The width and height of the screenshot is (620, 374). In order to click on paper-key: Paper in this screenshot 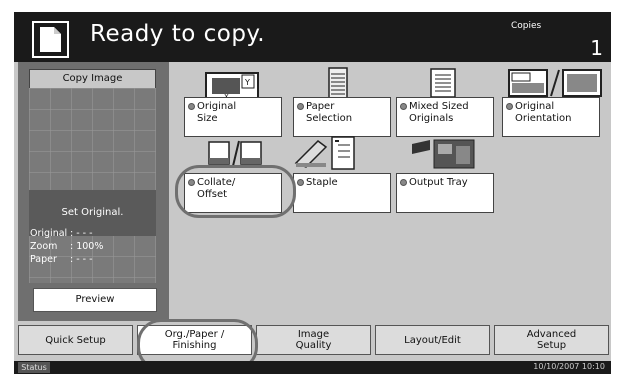, I will do `click(43, 259)`.